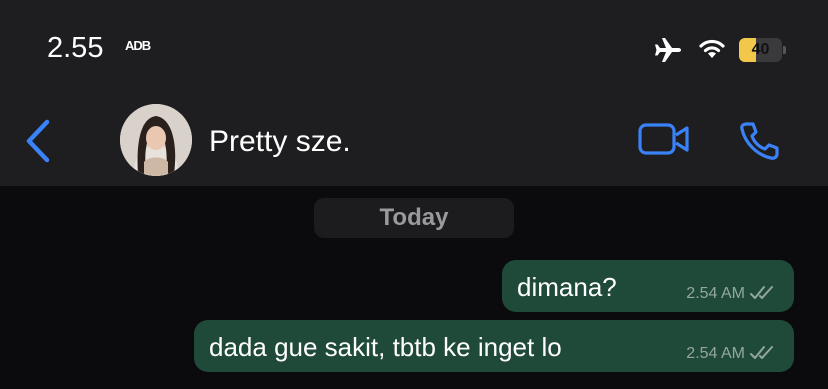 The height and width of the screenshot is (389, 828). I want to click on date-separator: Today, so click(414, 218).